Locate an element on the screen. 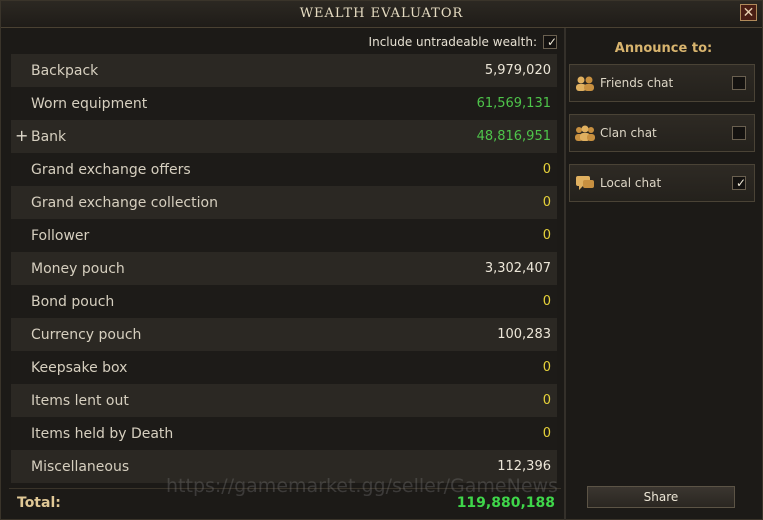 This screenshot has height=520, width=763. announce-local-chat-button: Local chat ✓ is located at coordinates (662, 183).